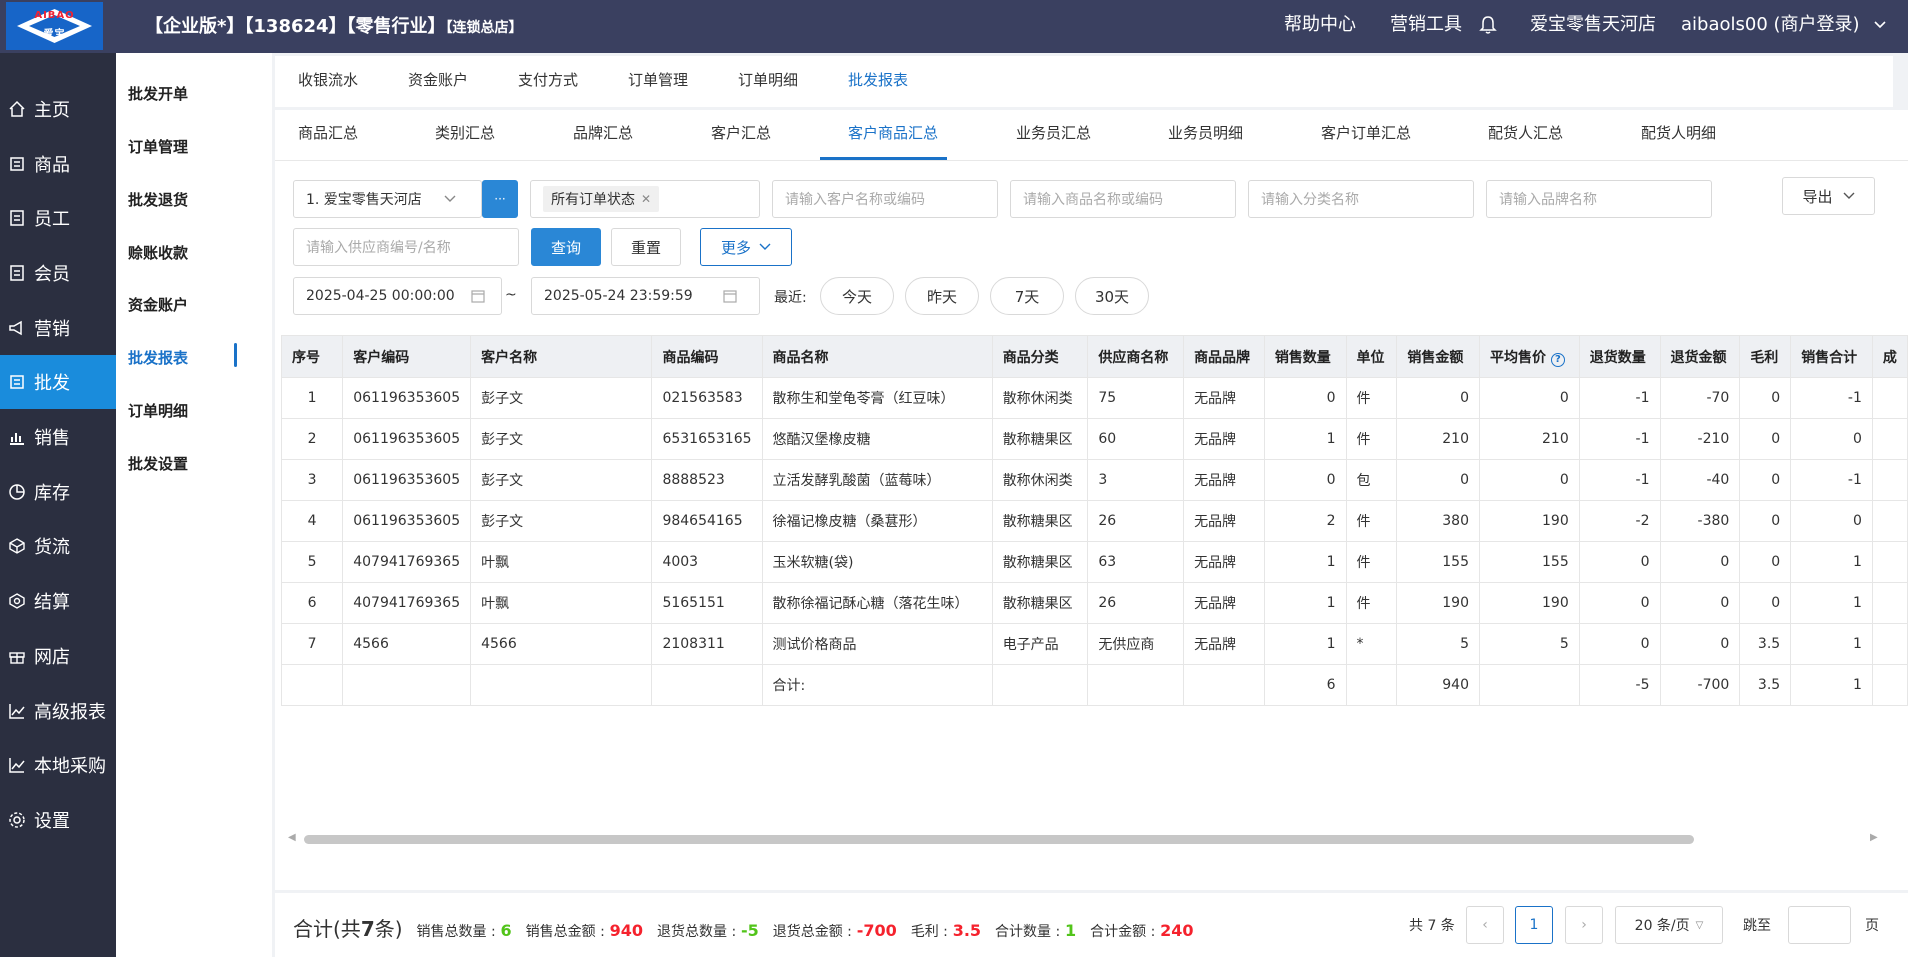 The height and width of the screenshot is (957, 1908). Describe the element at coordinates (1205, 132) in the screenshot. I see `tab-salesman-detail: 业务员明细` at that location.